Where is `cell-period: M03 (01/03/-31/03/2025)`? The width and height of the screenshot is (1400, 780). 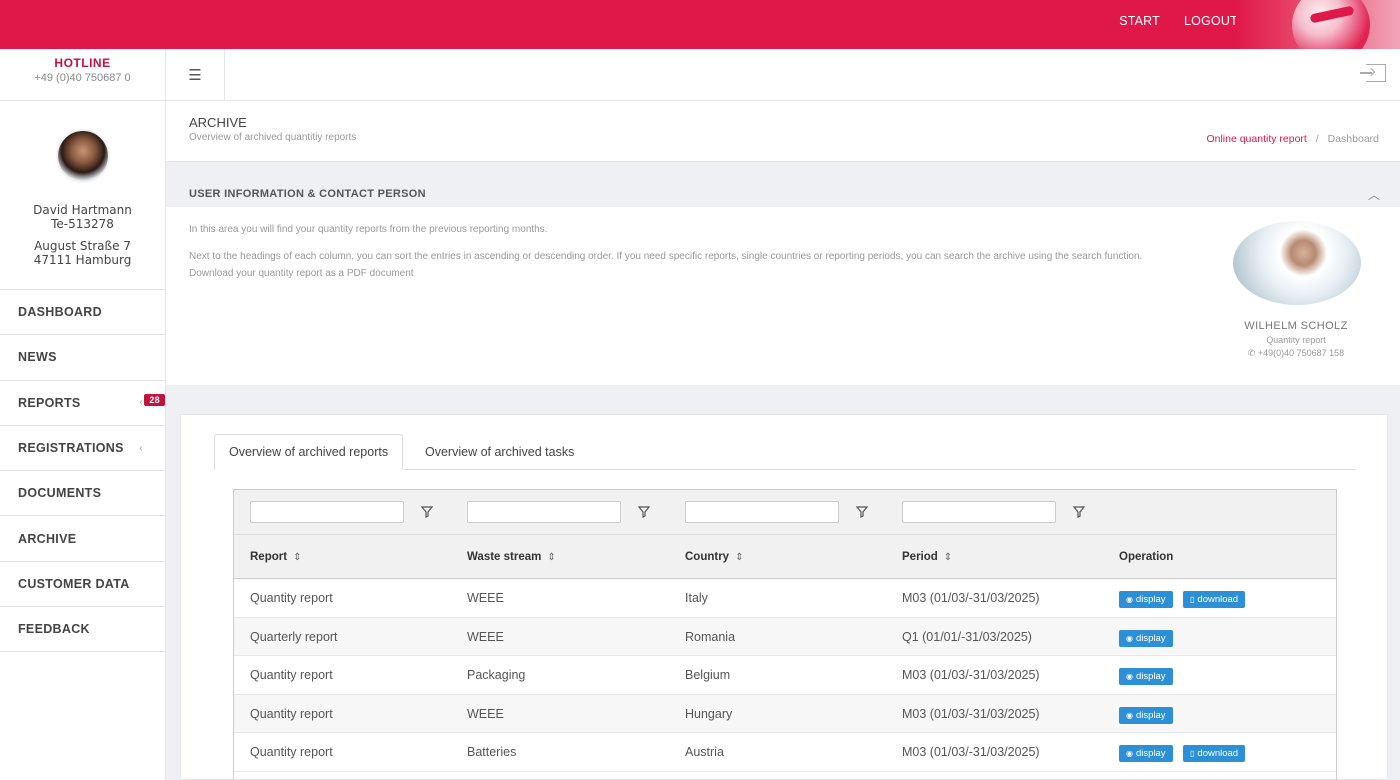
cell-period: M03 (01/03/-31/03/2025) is located at coordinates (971, 752).